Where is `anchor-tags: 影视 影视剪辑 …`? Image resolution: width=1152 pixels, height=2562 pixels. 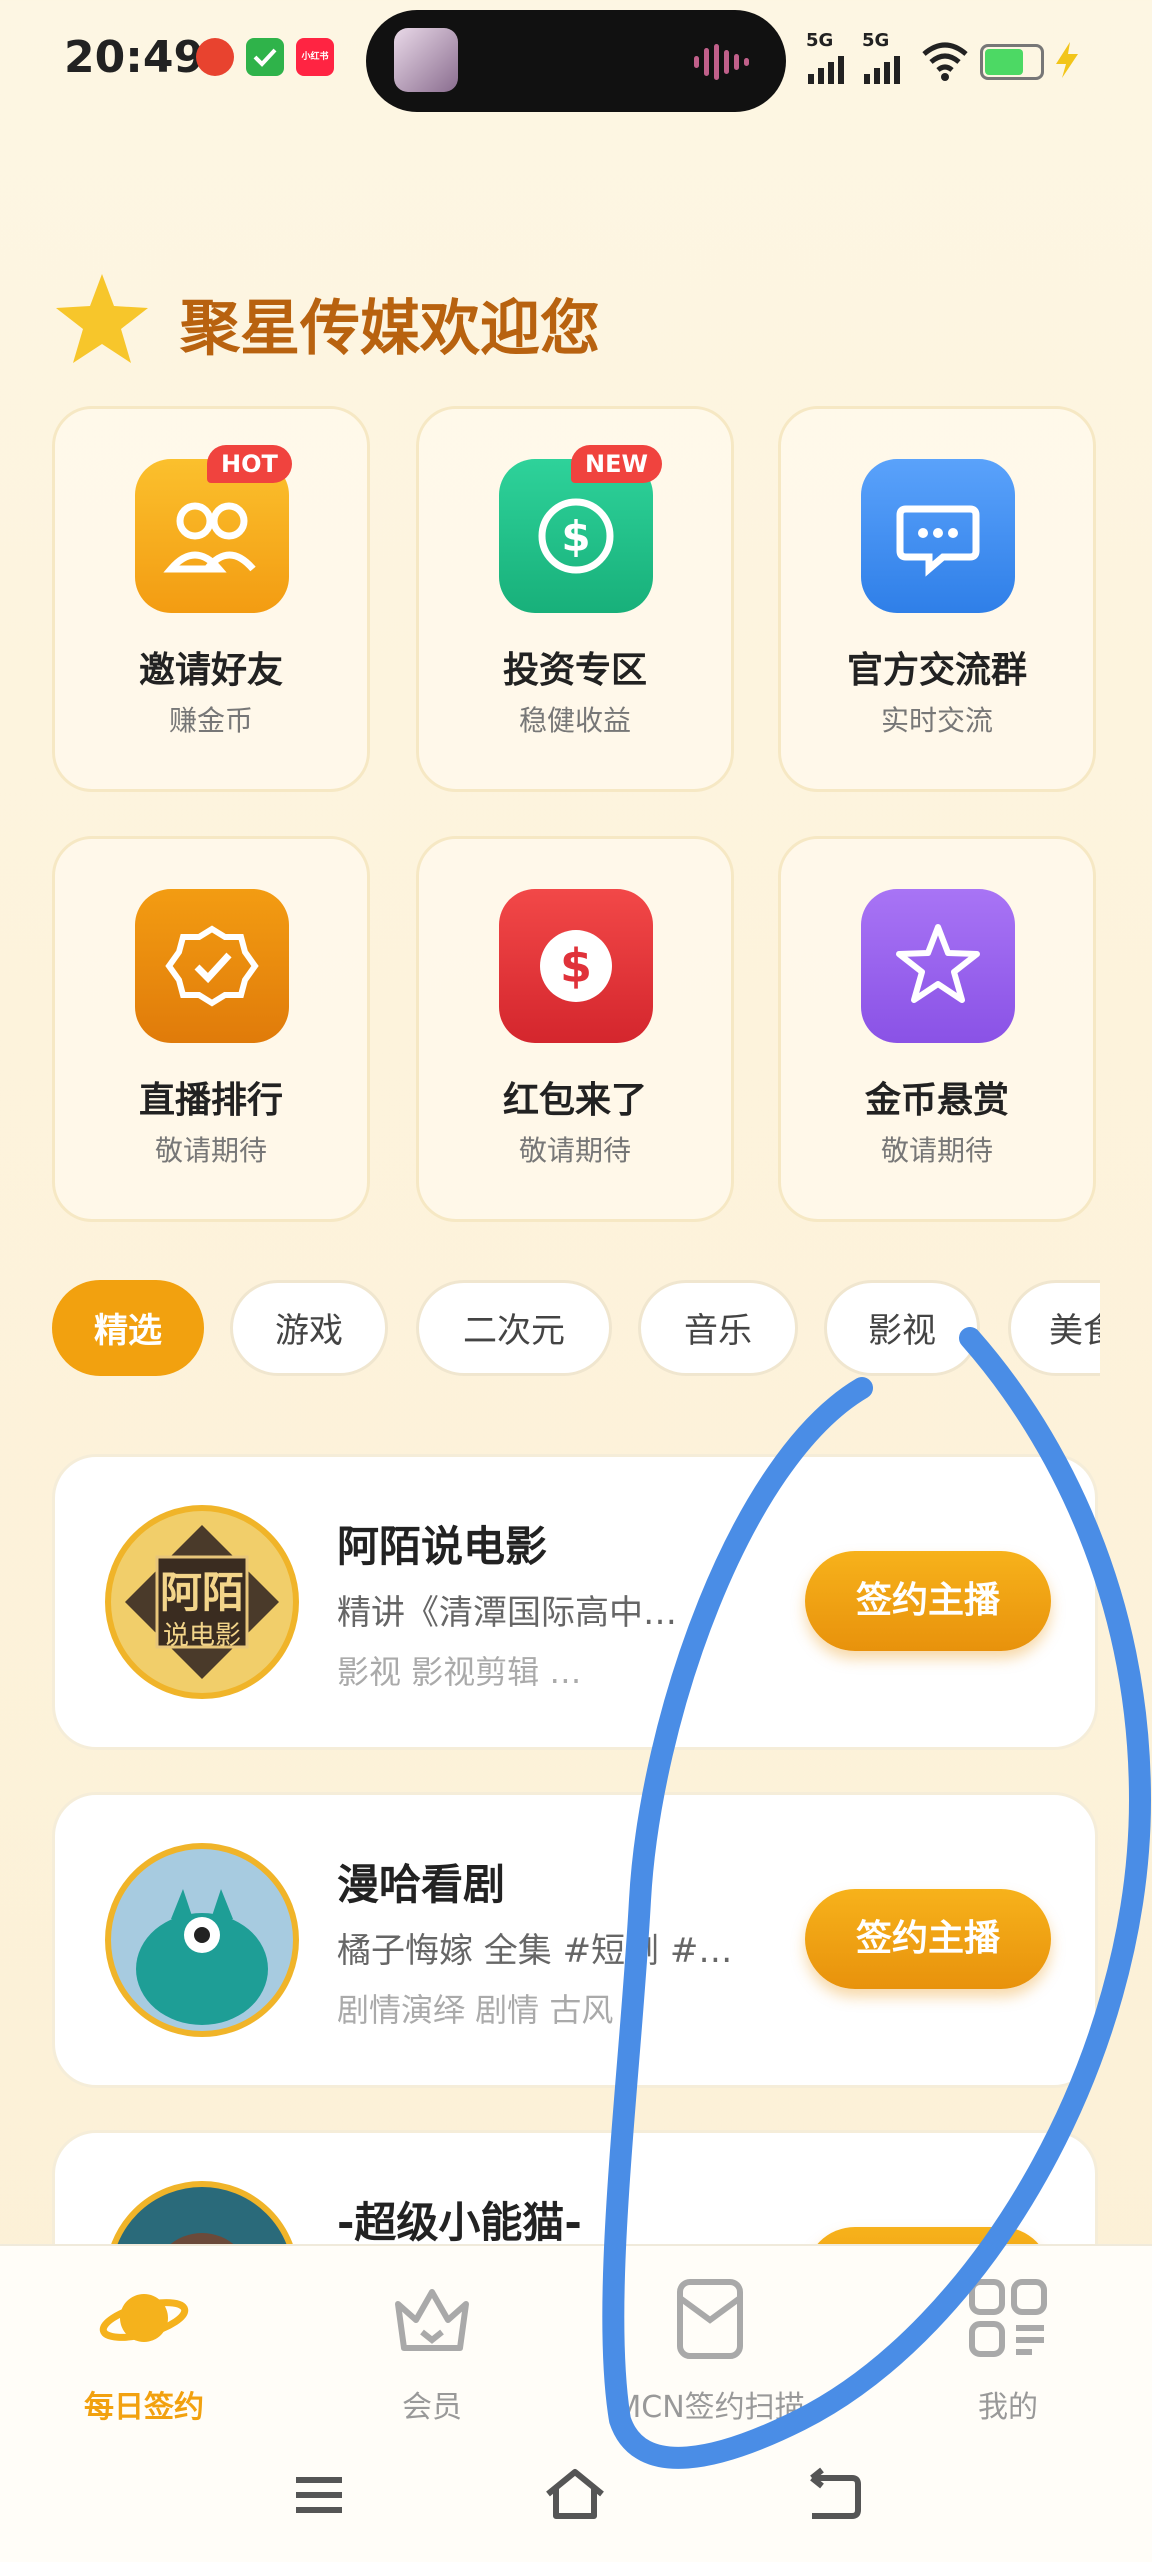
anchor-tags: 影视 影视剪辑 … is located at coordinates (459, 1672).